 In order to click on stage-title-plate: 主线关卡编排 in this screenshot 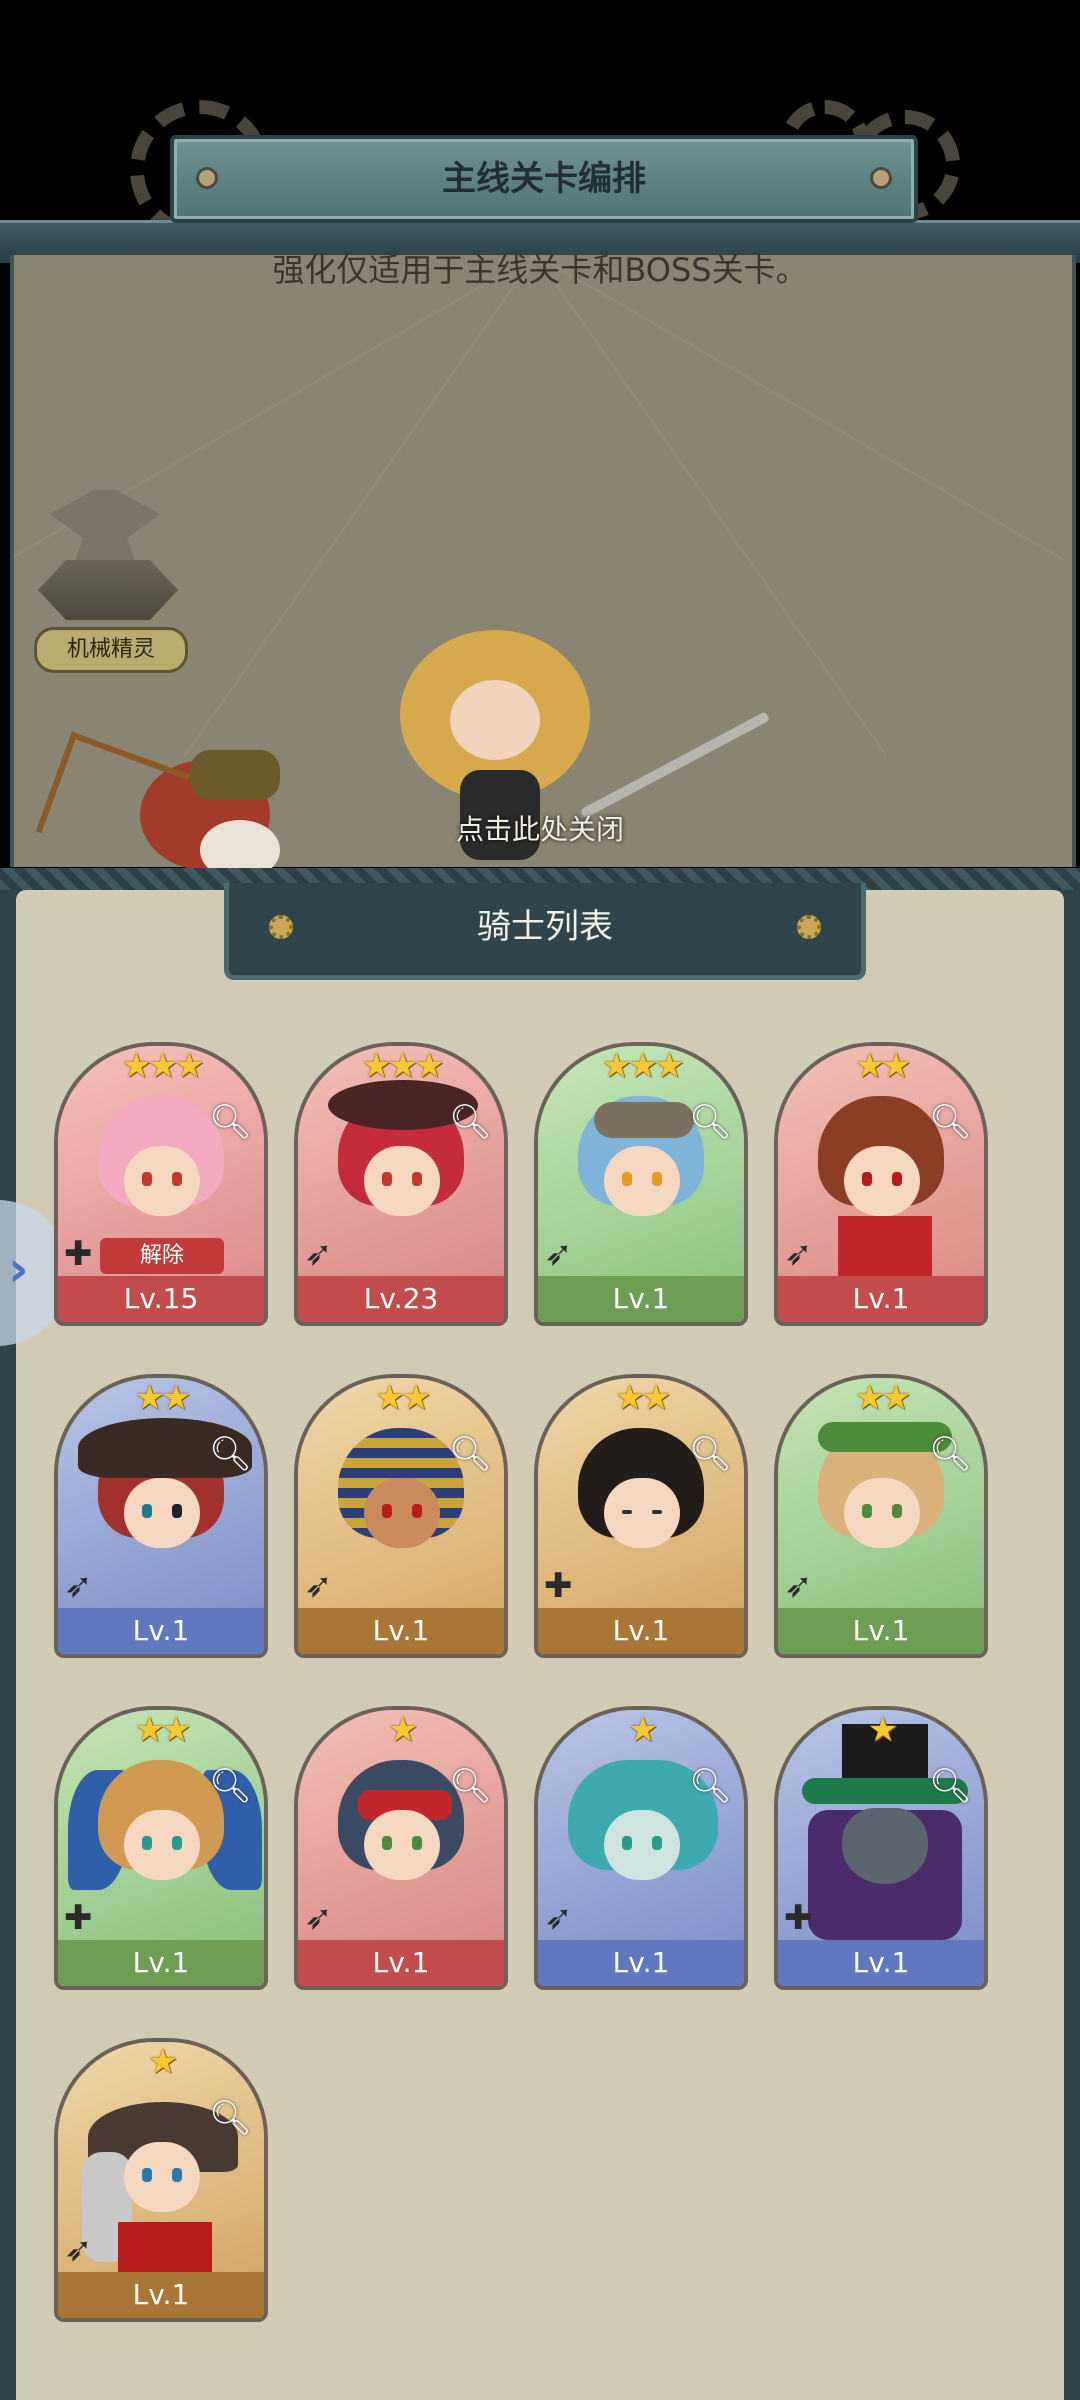, I will do `click(544, 179)`.